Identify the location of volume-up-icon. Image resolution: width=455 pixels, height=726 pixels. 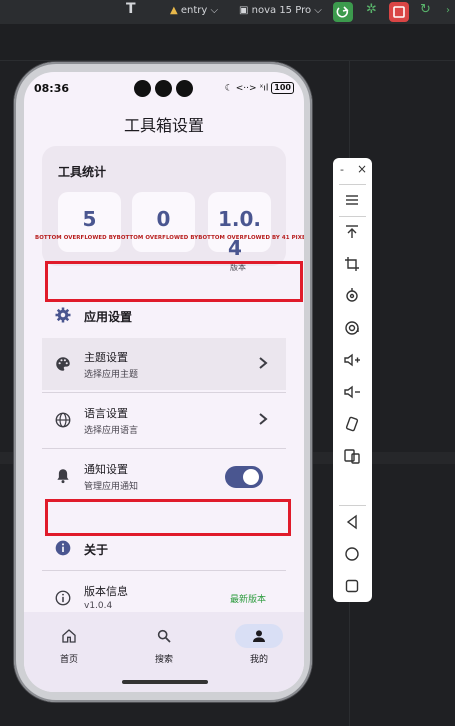
(352, 360).